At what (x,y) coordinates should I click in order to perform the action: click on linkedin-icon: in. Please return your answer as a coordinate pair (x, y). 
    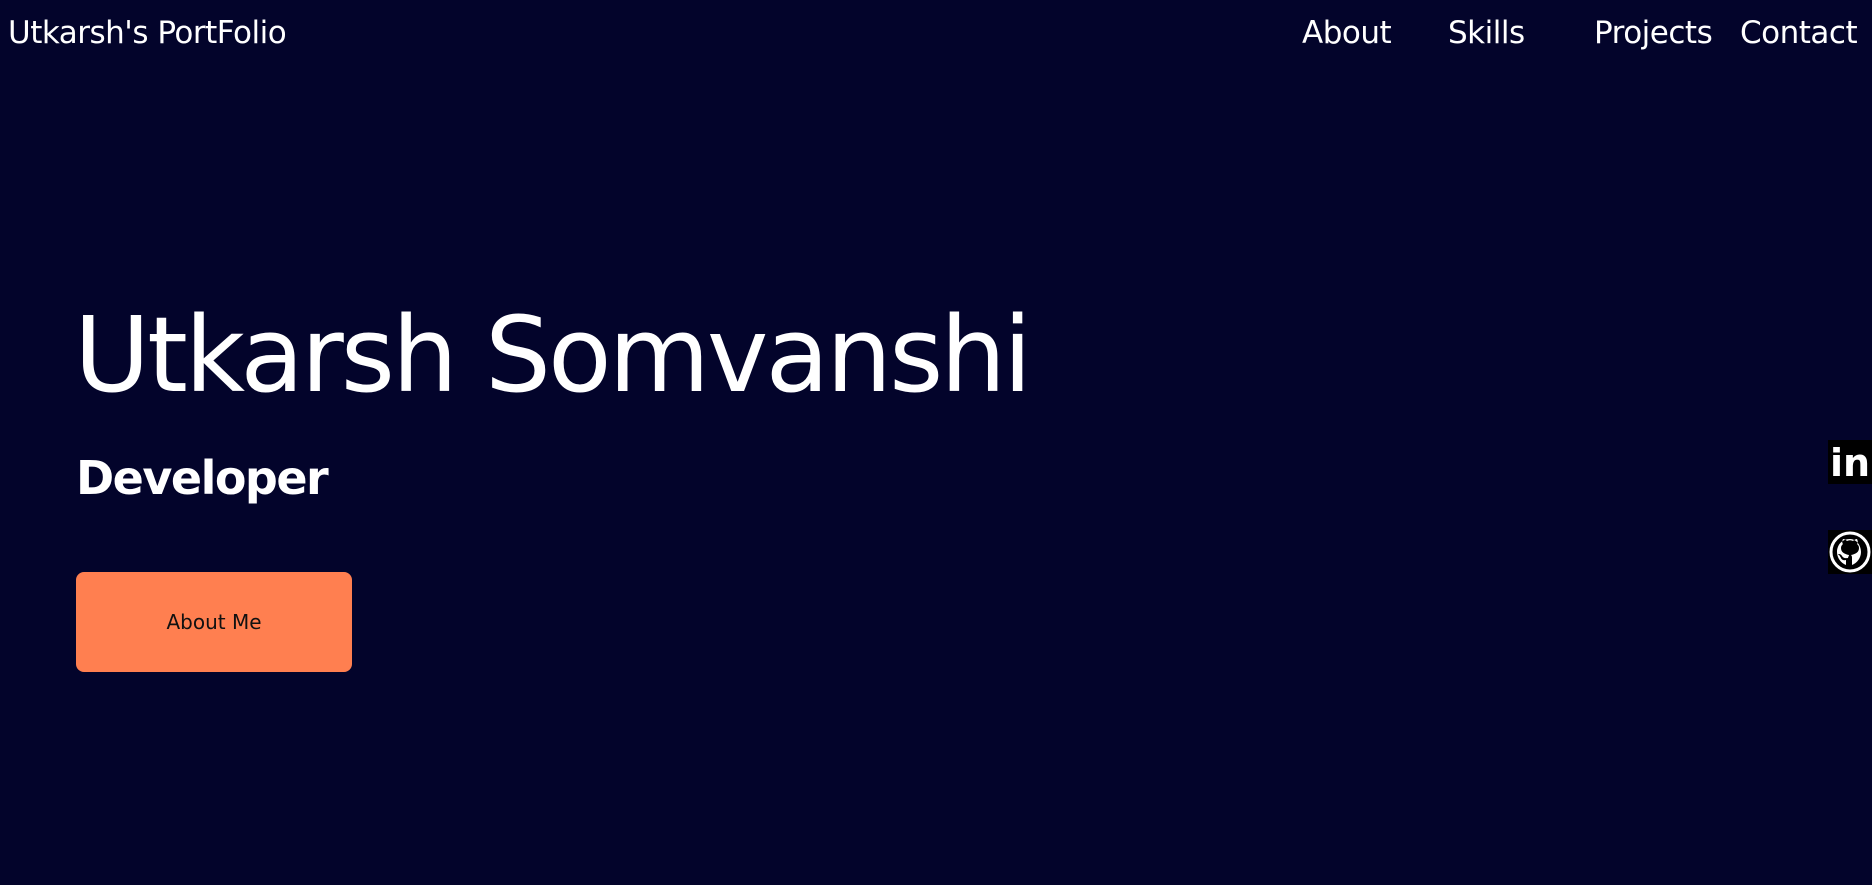
    Looking at the image, I should click on (1850, 462).